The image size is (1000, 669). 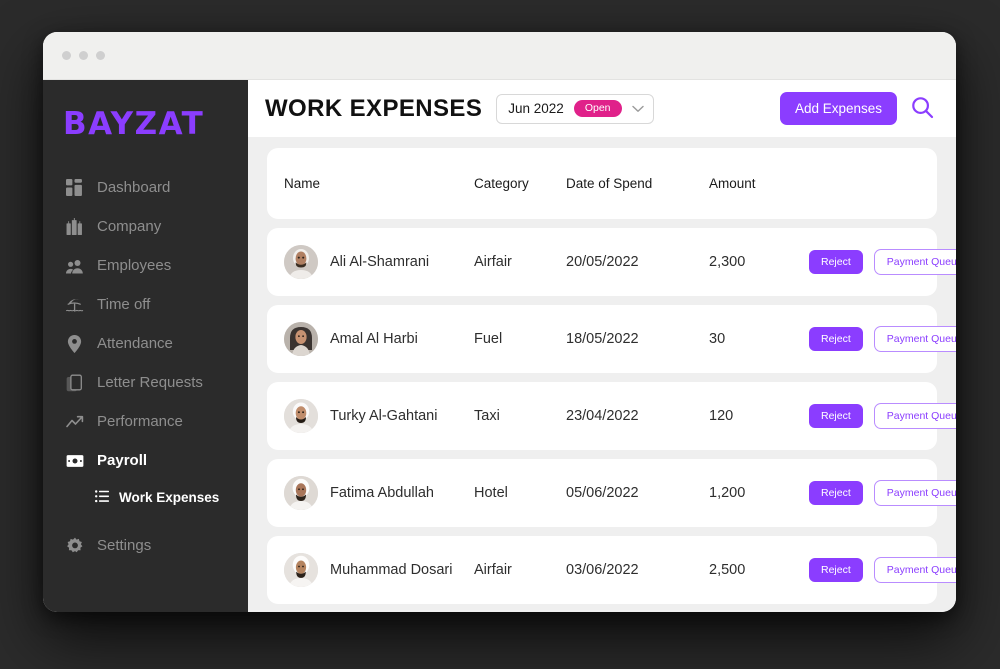 What do you see at coordinates (74, 265) in the screenshot?
I see `people-icon` at bounding box center [74, 265].